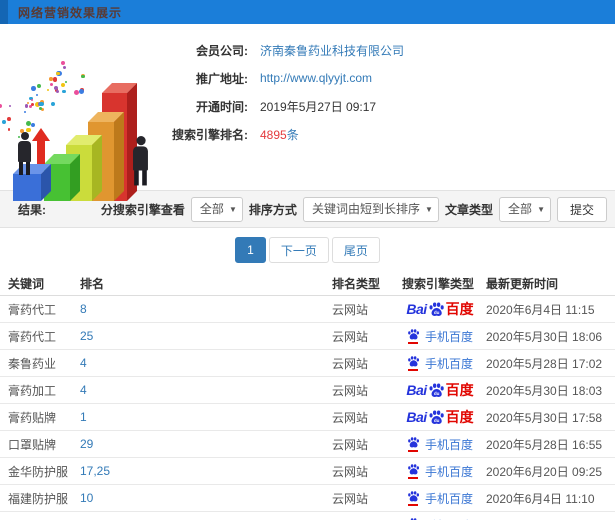  I want to click on title-bar: 网络营销效果展示, so click(307, 12).